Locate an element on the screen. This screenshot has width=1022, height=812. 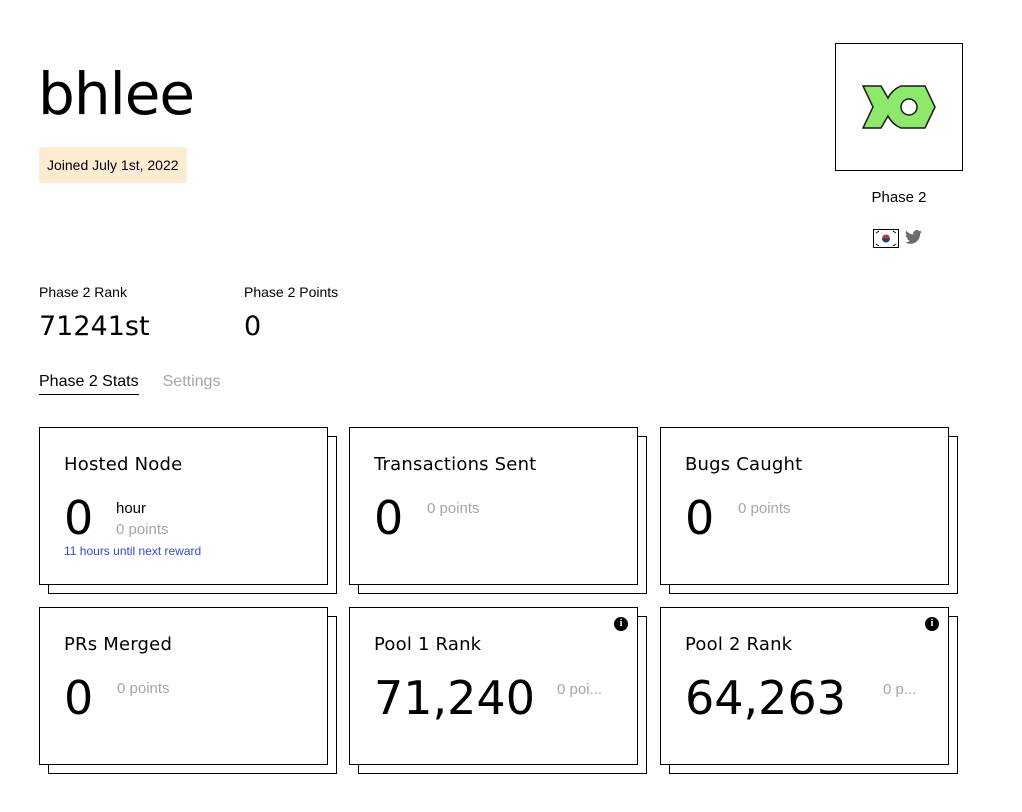
south-korea-flag-icon is located at coordinates (886, 238).